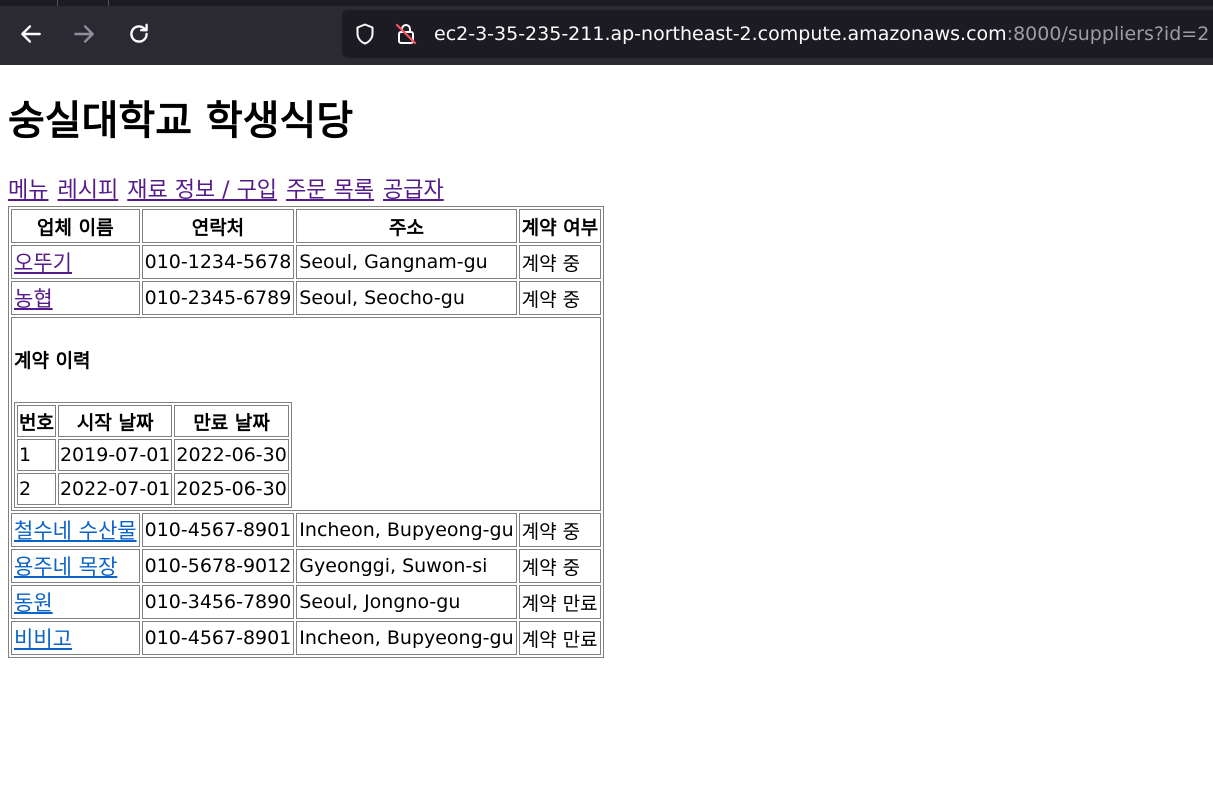 The height and width of the screenshot is (791, 1213). What do you see at coordinates (43, 639) in the screenshot?
I see `supplier-link: 비비고` at bounding box center [43, 639].